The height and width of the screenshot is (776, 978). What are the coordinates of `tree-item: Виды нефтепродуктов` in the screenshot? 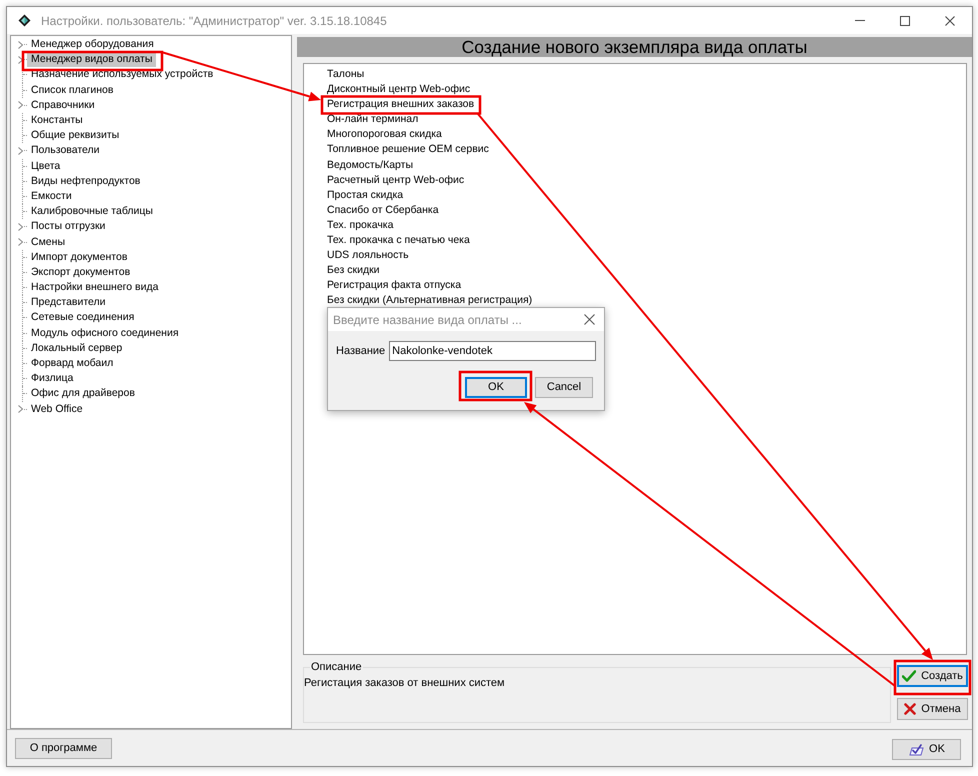 It's located at (85, 181).